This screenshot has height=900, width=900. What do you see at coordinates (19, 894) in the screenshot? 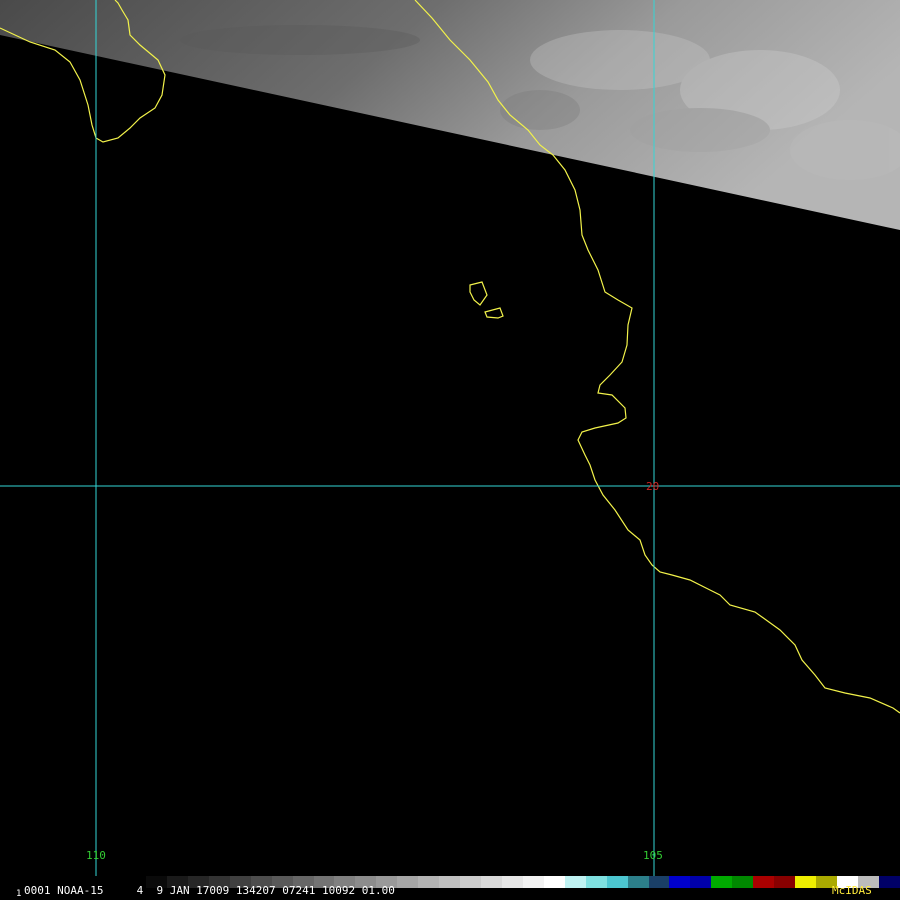
I see `frame-prefix: 1` at bounding box center [19, 894].